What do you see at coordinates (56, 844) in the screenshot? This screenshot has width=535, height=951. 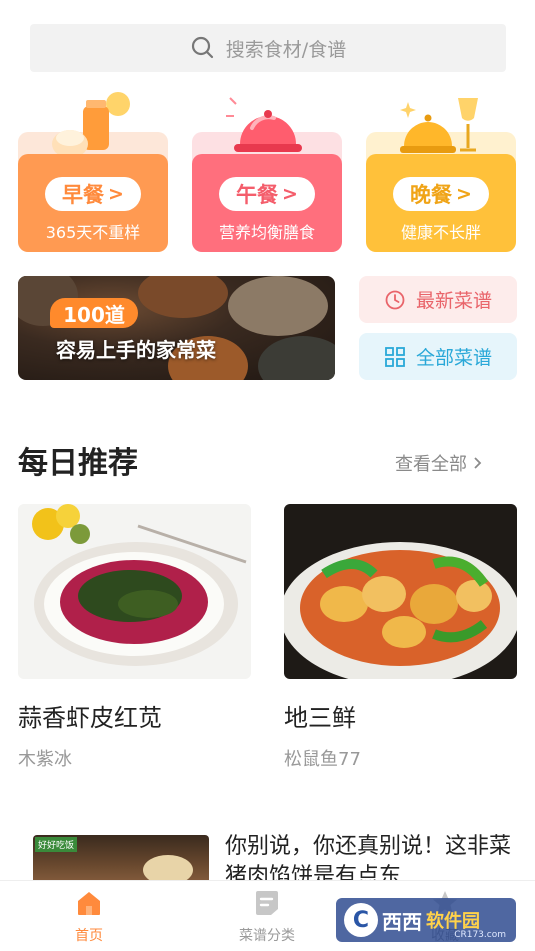 I see `article-thumb-tag: 好好吃饭` at bounding box center [56, 844].